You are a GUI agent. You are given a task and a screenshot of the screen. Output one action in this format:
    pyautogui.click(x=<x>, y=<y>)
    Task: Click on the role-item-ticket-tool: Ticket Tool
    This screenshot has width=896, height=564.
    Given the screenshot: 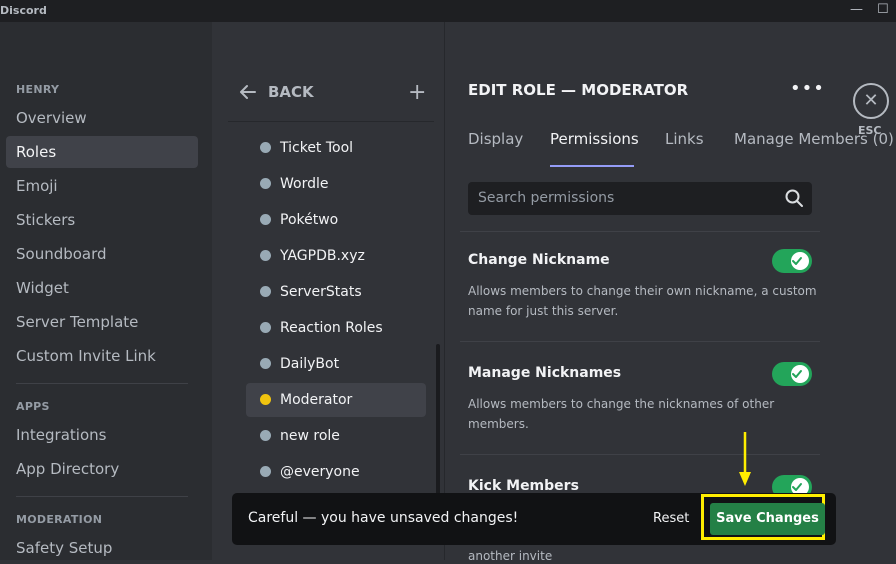 What is the action you would take?
    pyautogui.click(x=336, y=148)
    